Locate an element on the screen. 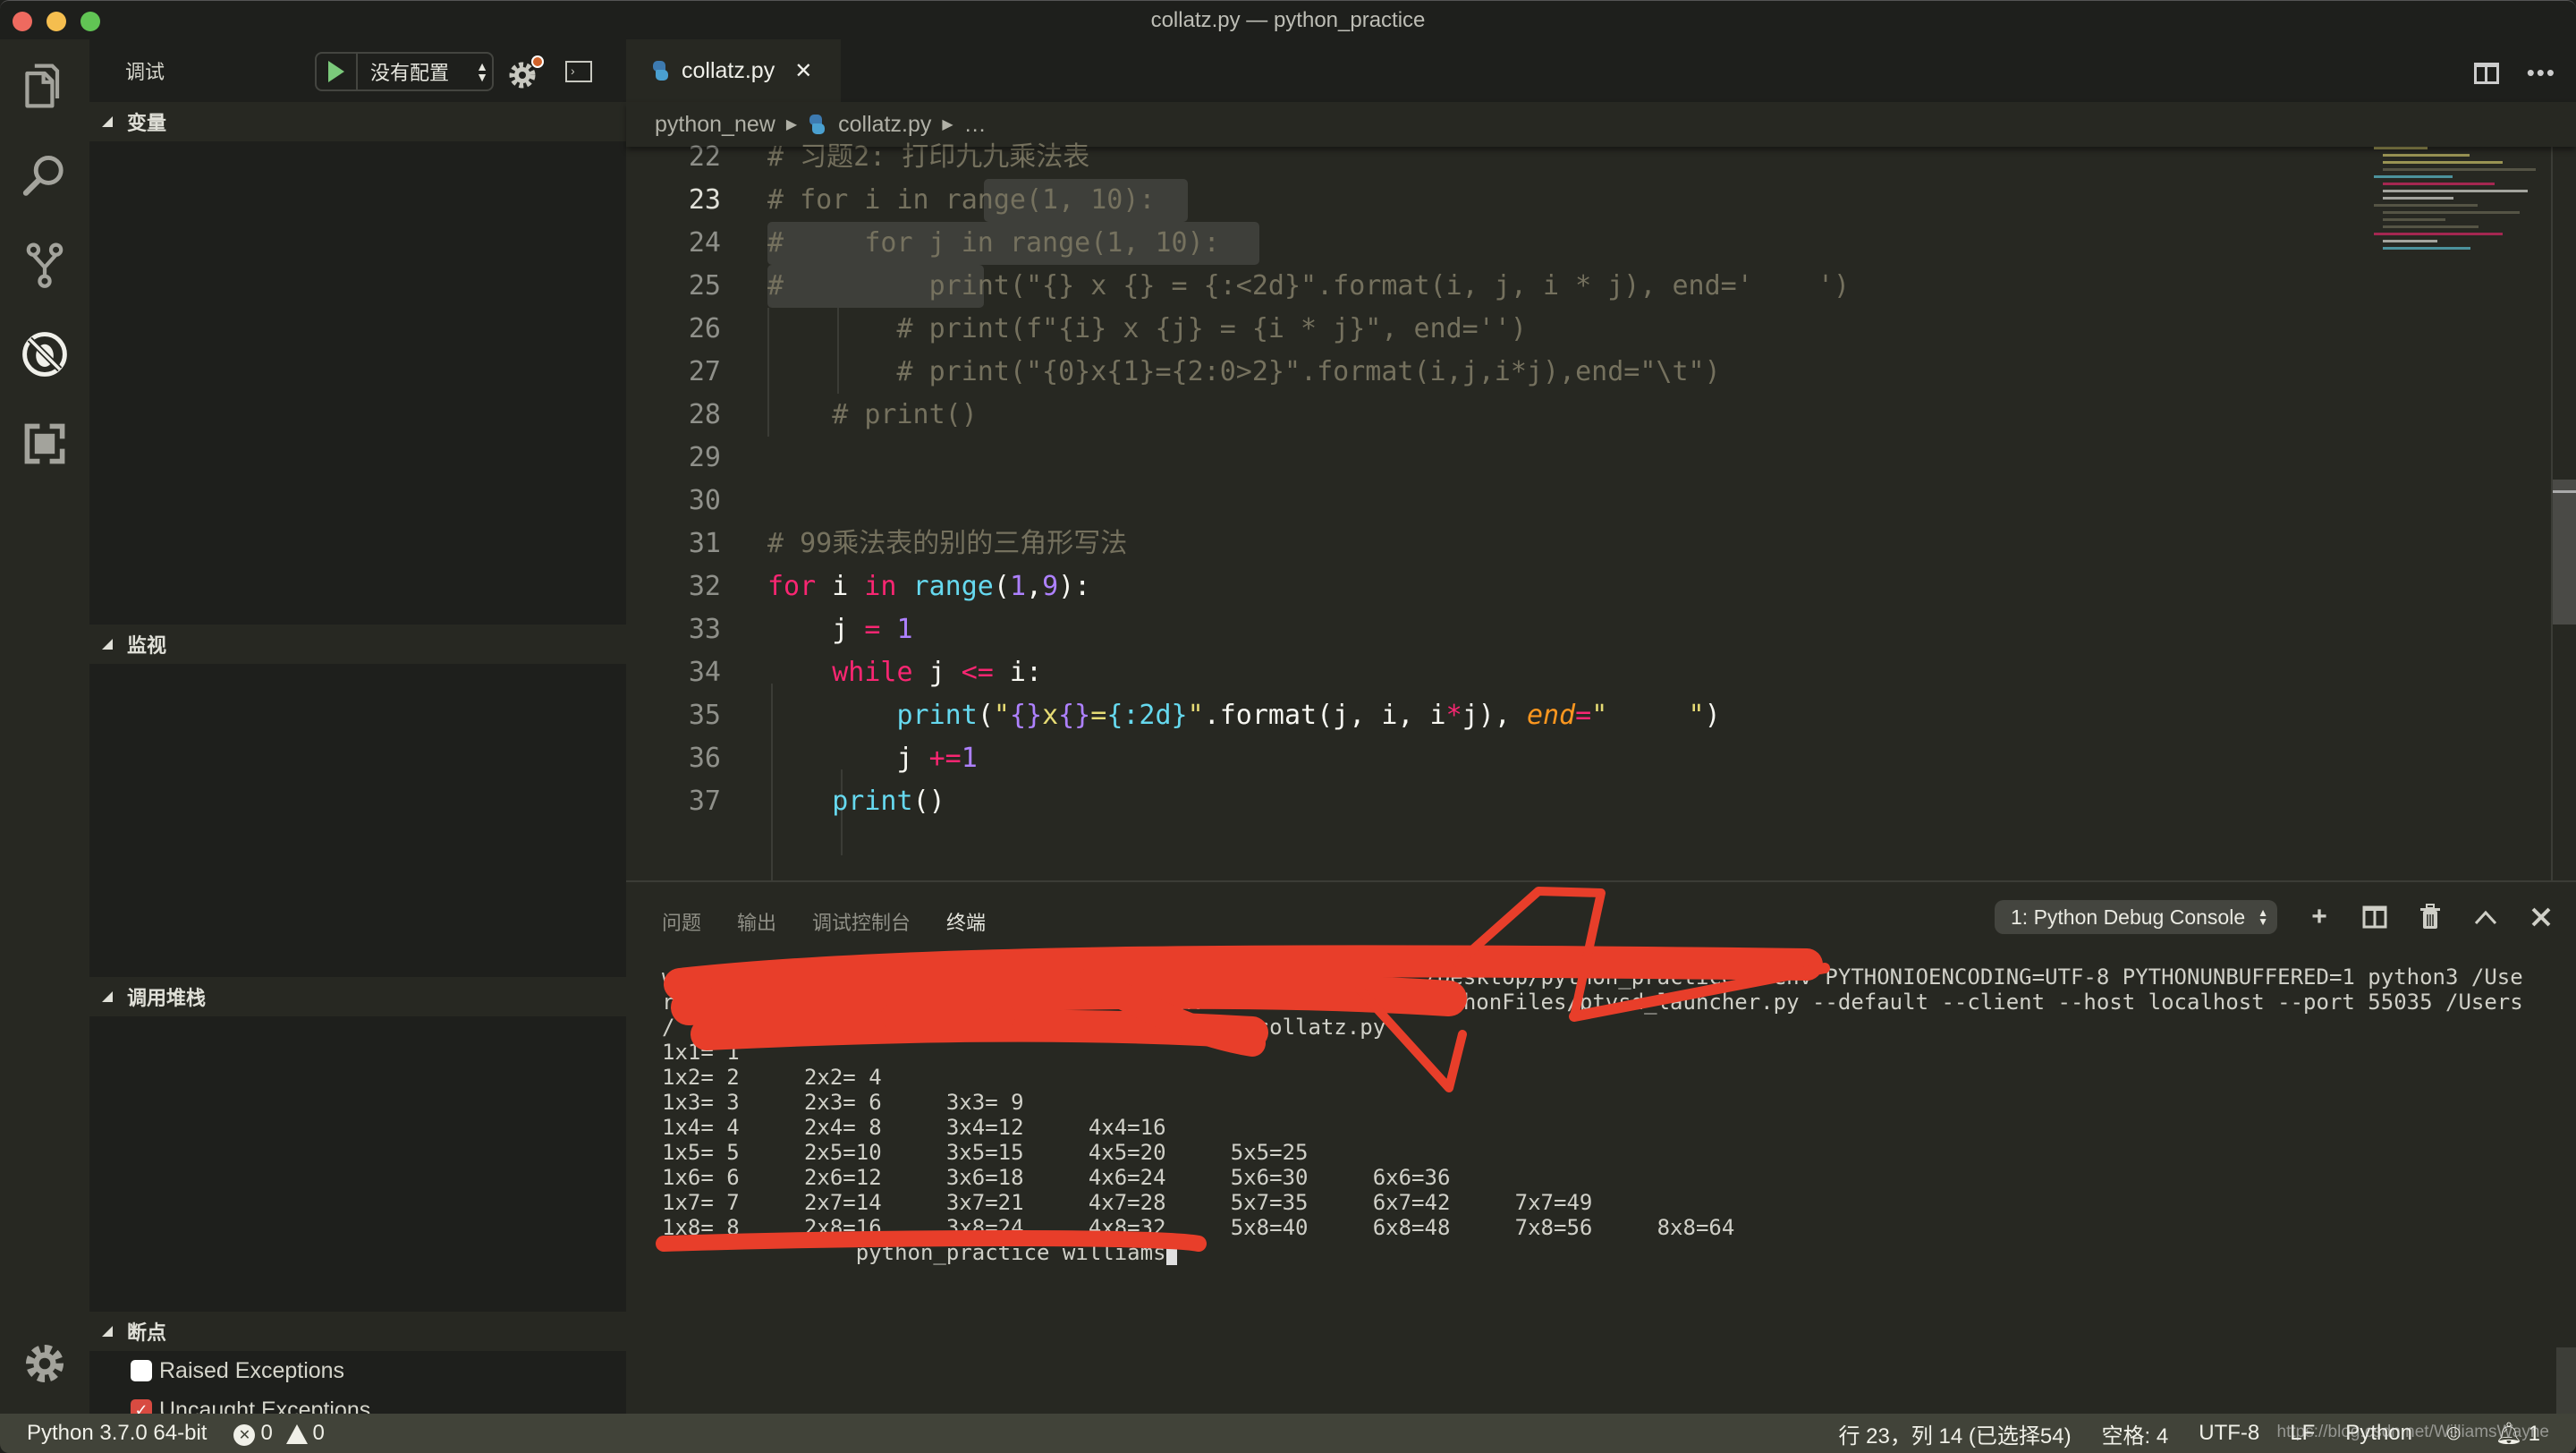 Image resolution: width=2576 pixels, height=1453 pixels. breakpoint-raised-exceptions: Raised Exceptions is located at coordinates (357, 1370).